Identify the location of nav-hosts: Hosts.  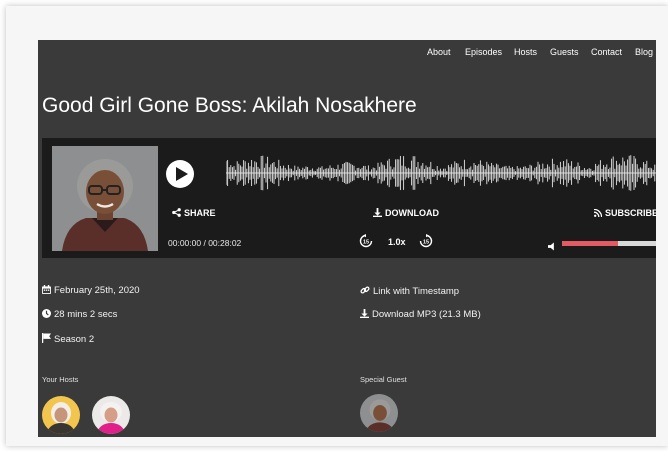
(525, 52).